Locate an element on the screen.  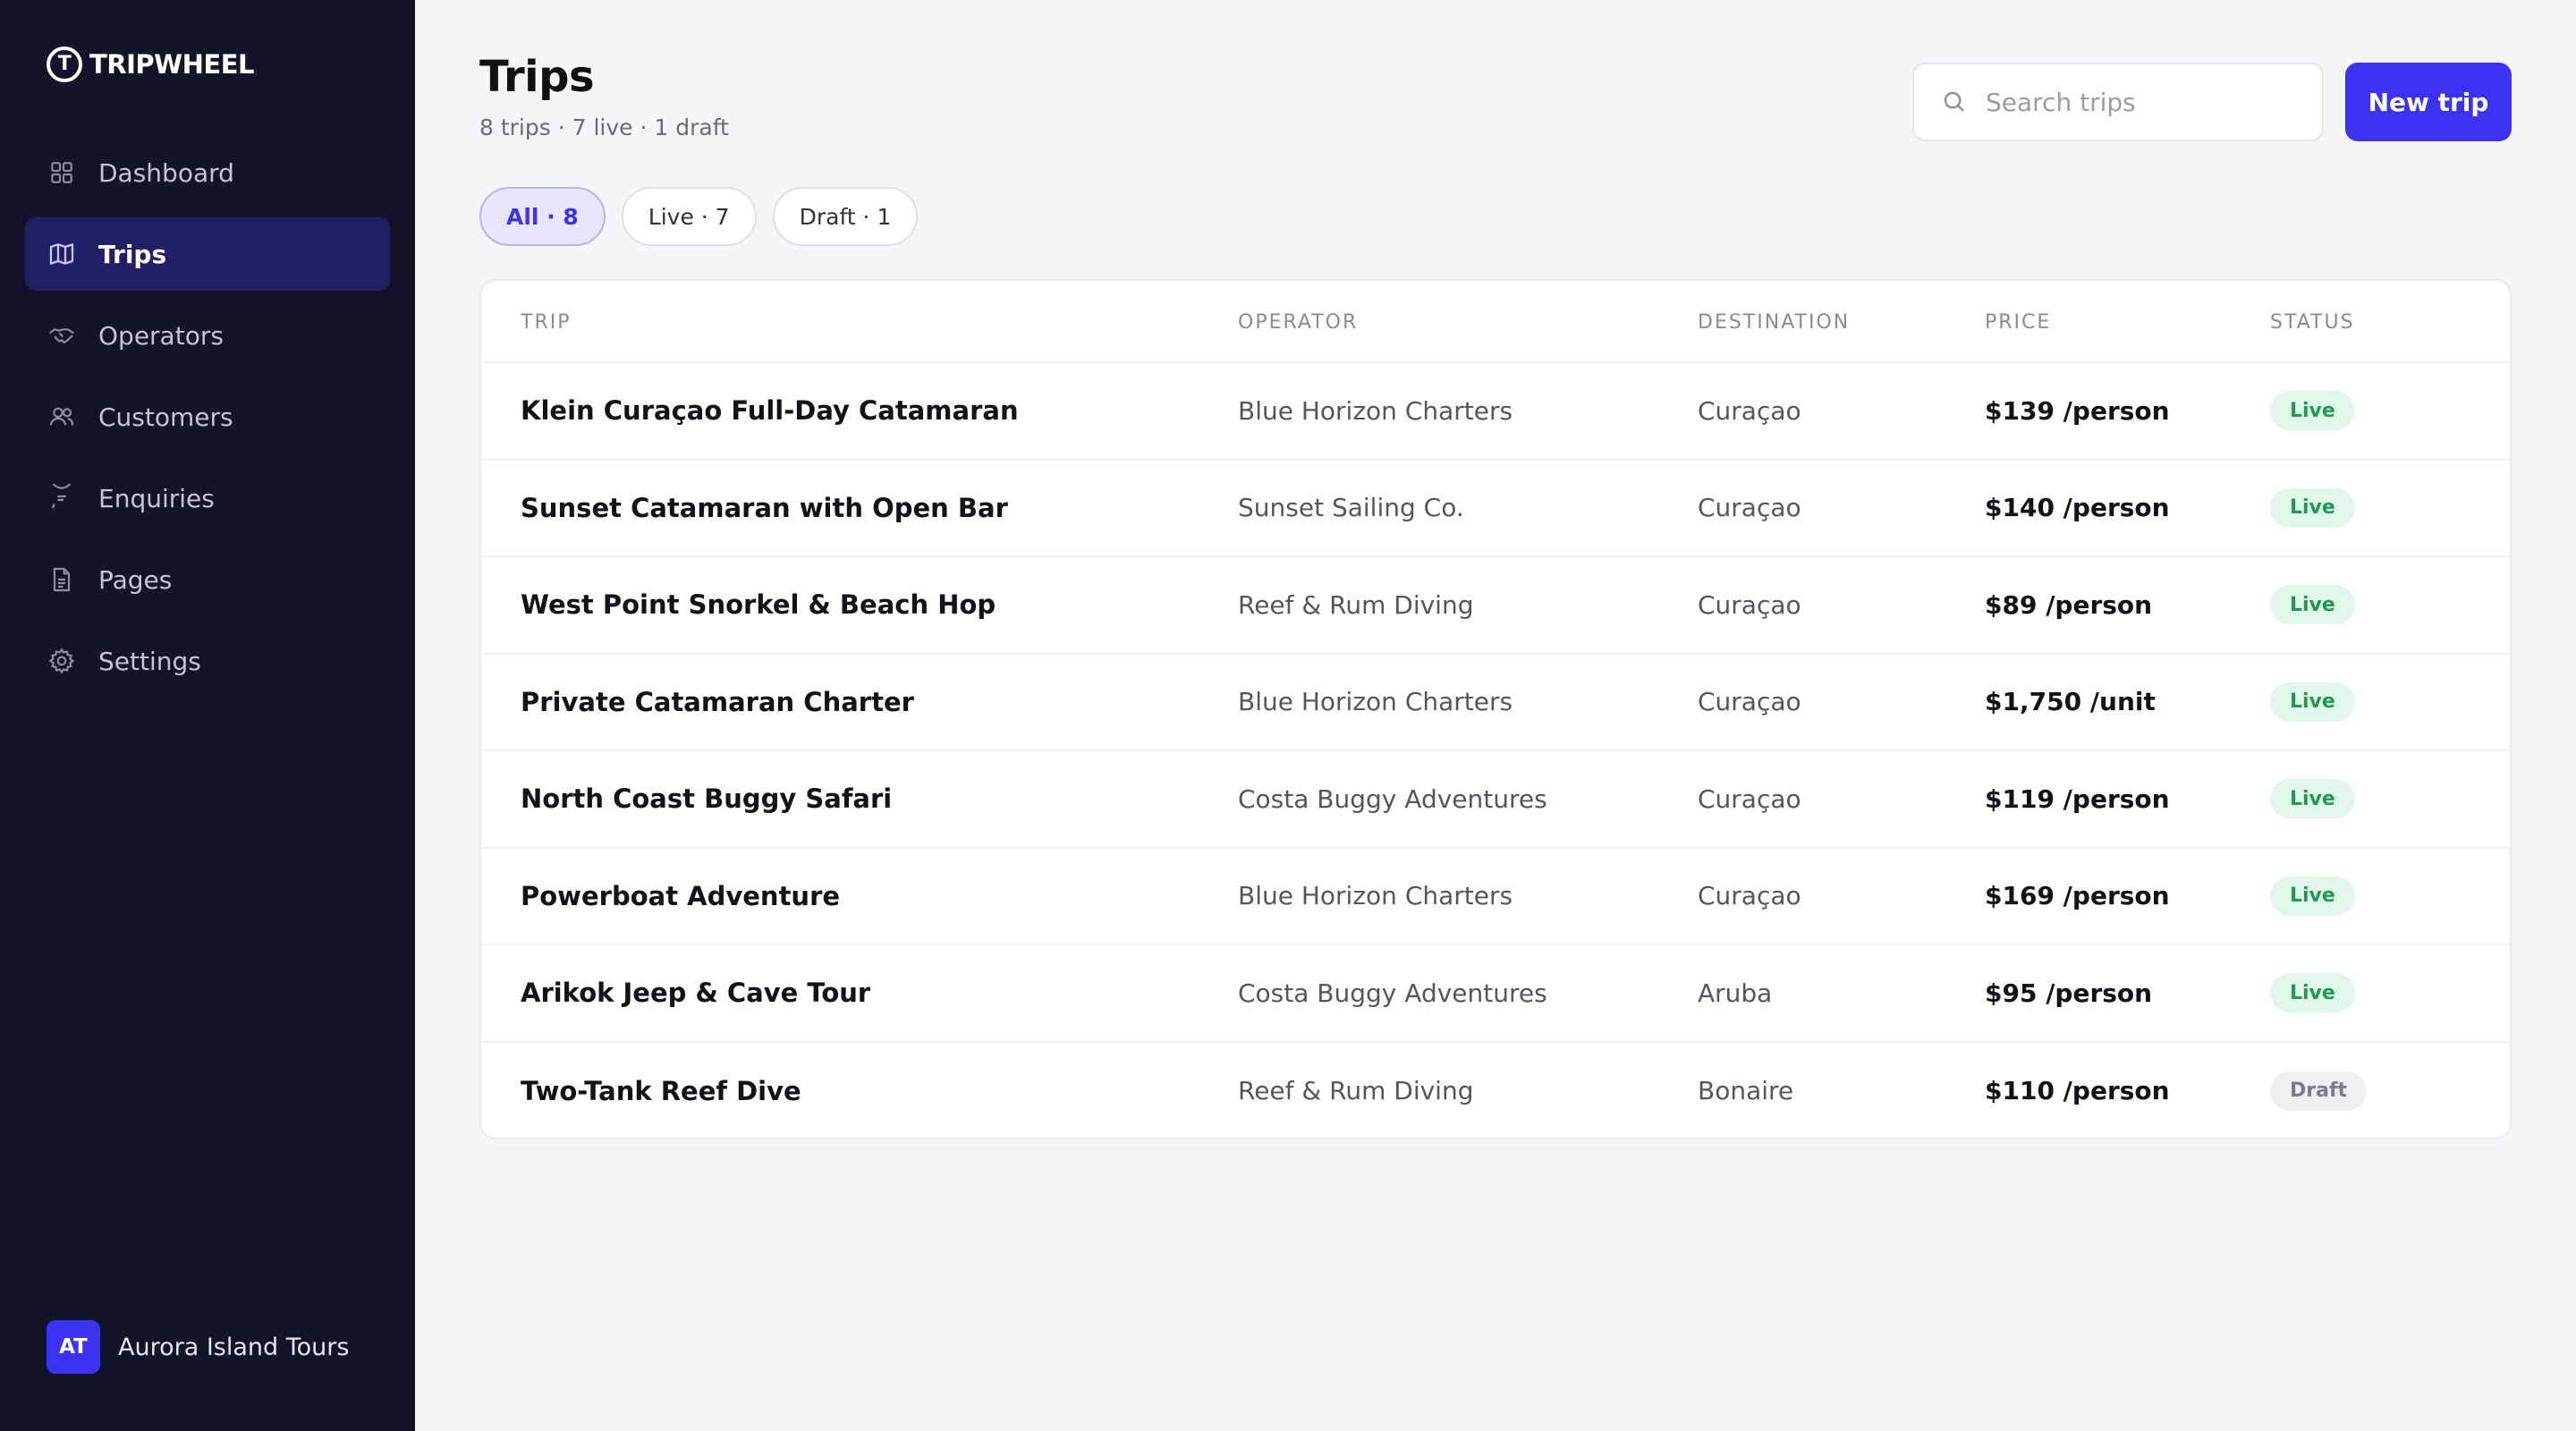
brand-logo-icon: T is located at coordinates (64, 65).